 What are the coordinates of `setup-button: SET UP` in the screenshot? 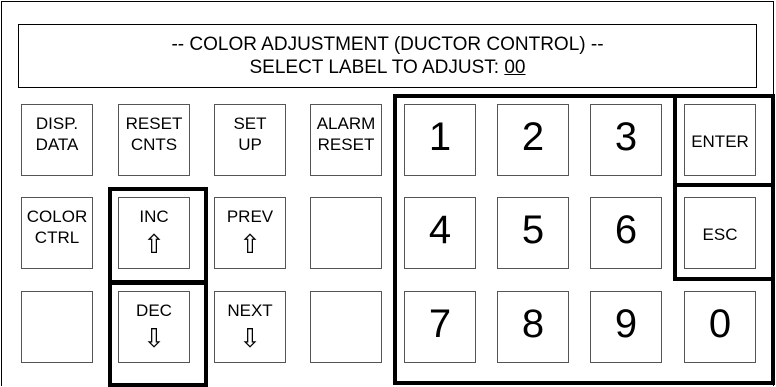 It's located at (250, 140).